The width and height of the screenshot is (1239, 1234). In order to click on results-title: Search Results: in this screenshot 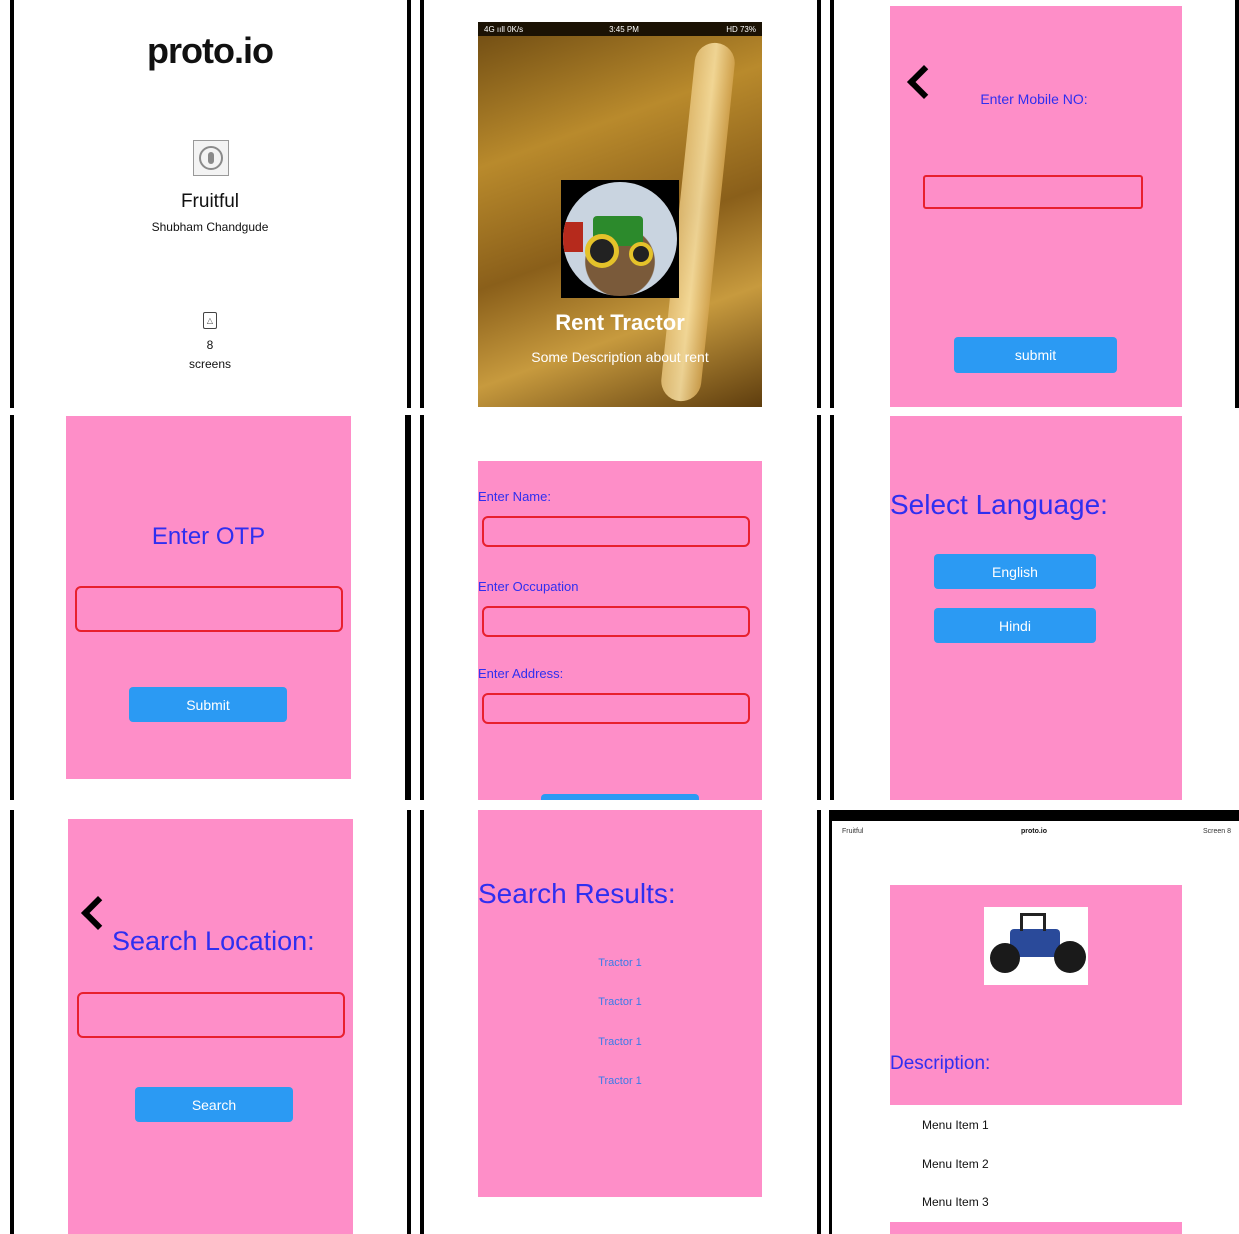, I will do `click(577, 893)`.